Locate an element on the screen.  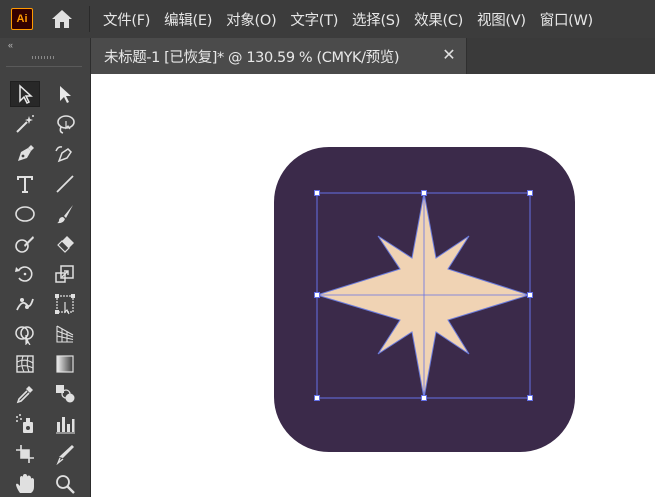
direct-selection-tool-icon is located at coordinates (65, 94).